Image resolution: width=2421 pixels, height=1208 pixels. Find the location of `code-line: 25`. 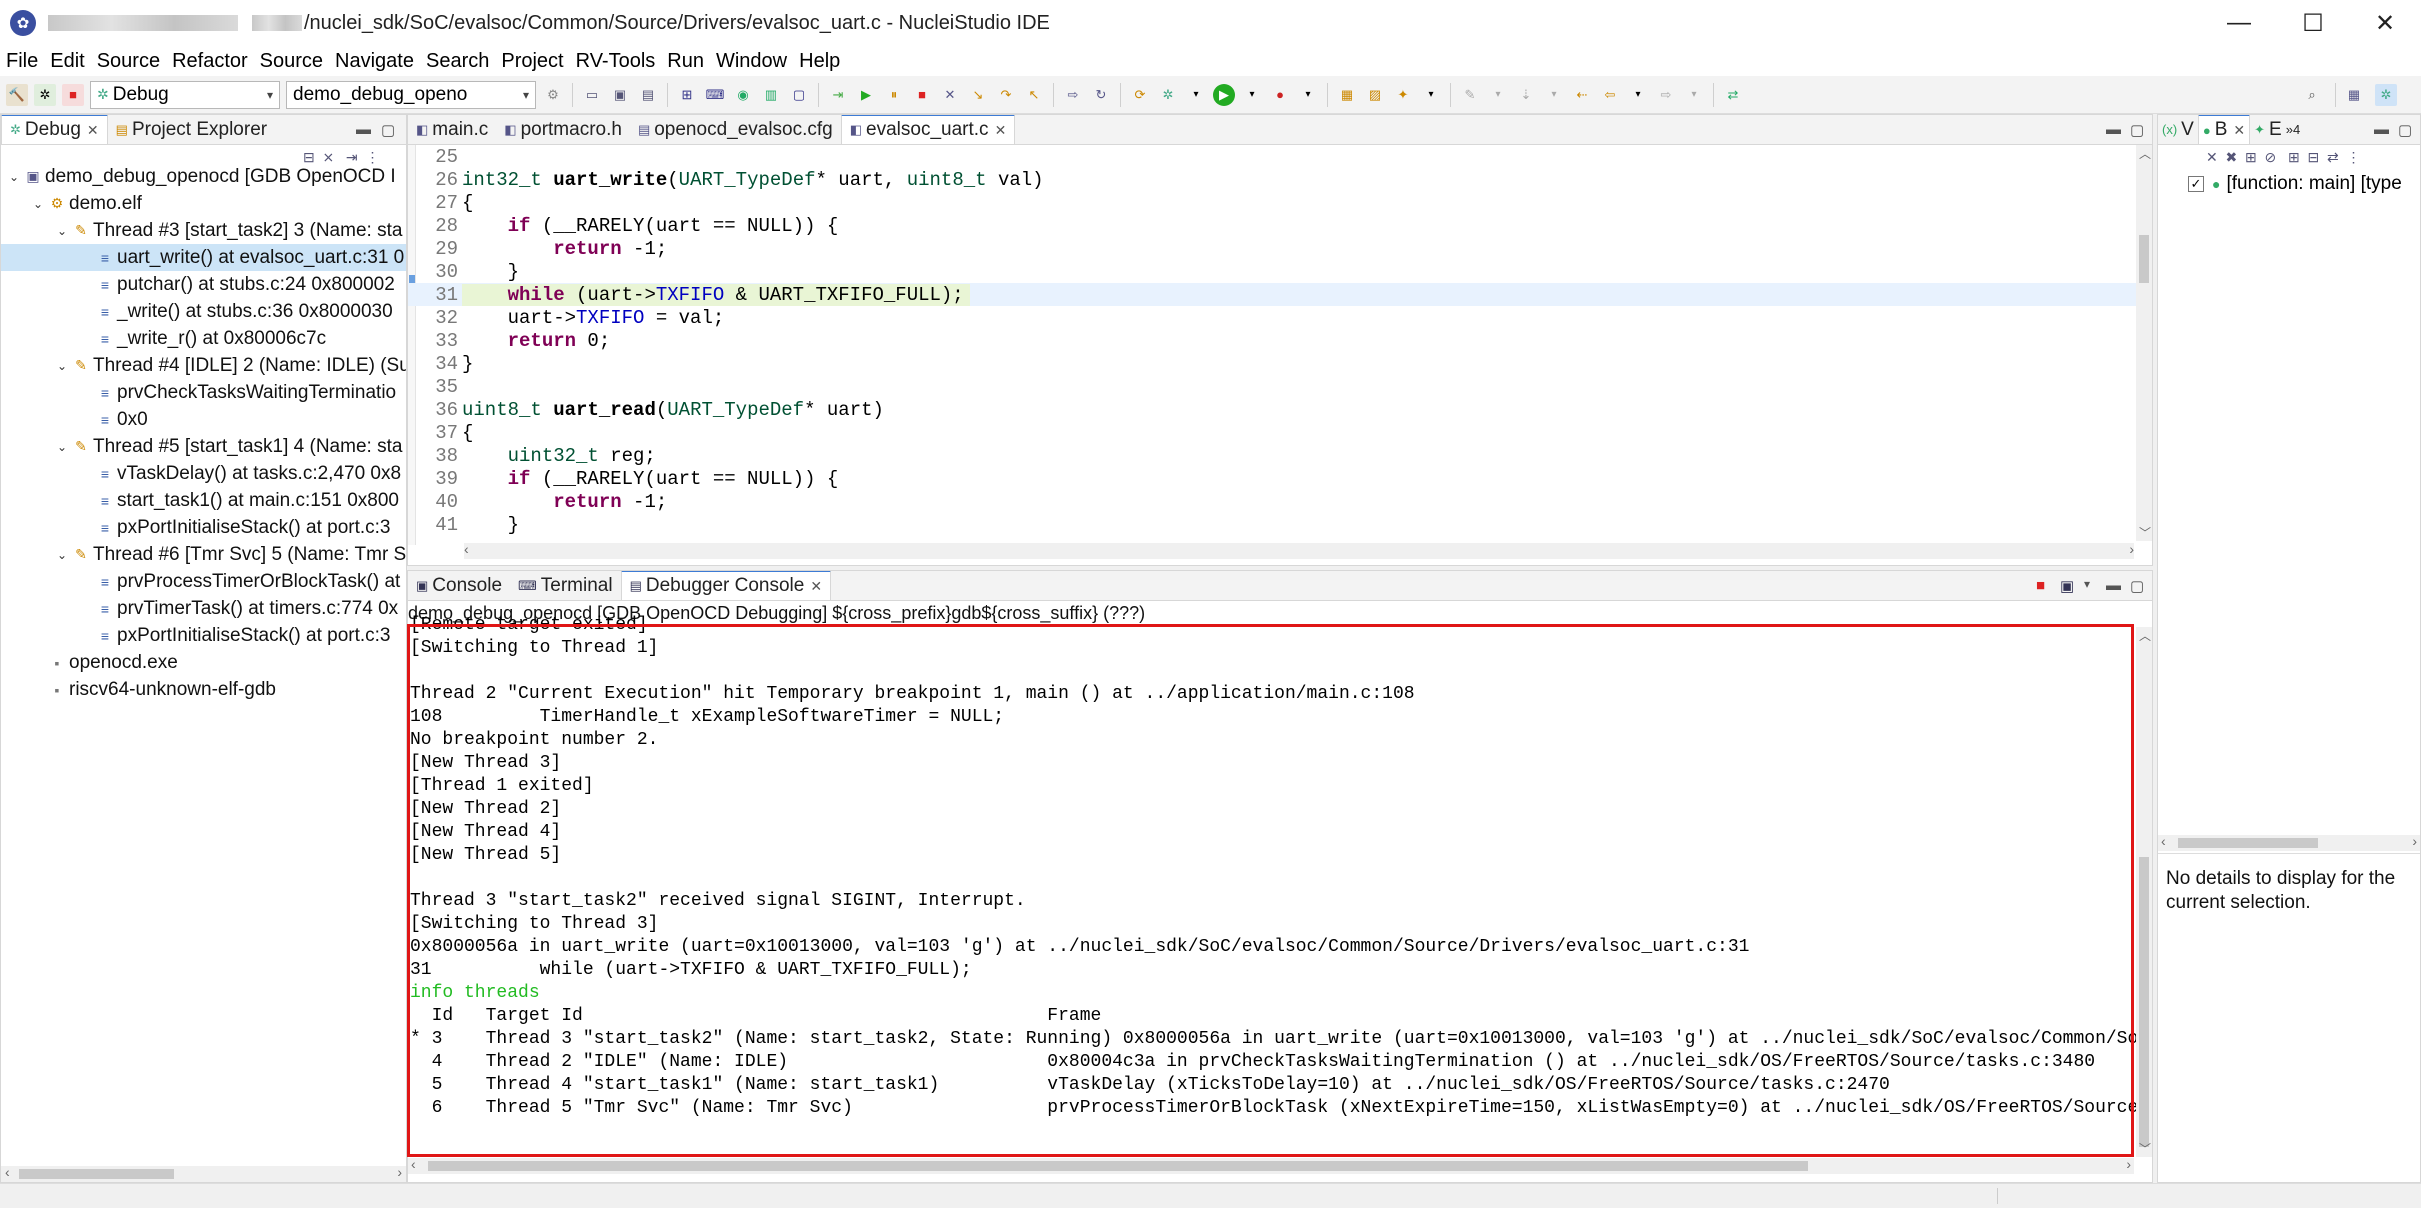

code-line: 25 is located at coordinates (1280, 156).